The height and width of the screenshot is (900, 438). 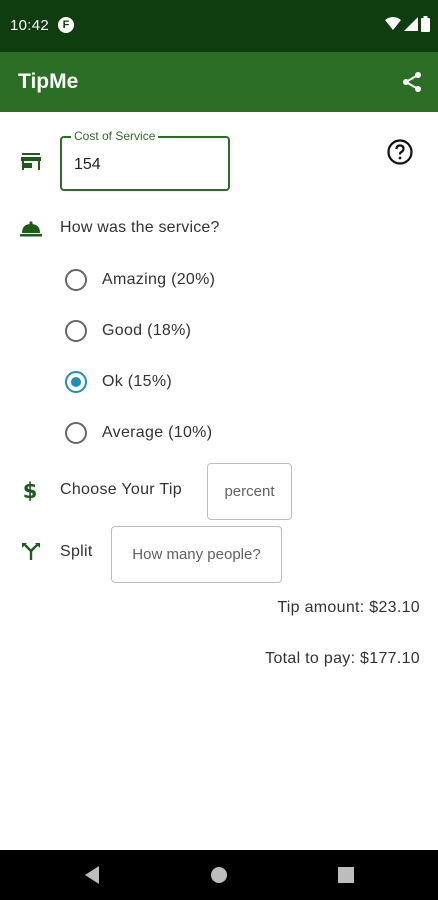 I want to click on navigation-bar, so click(x=219, y=875).